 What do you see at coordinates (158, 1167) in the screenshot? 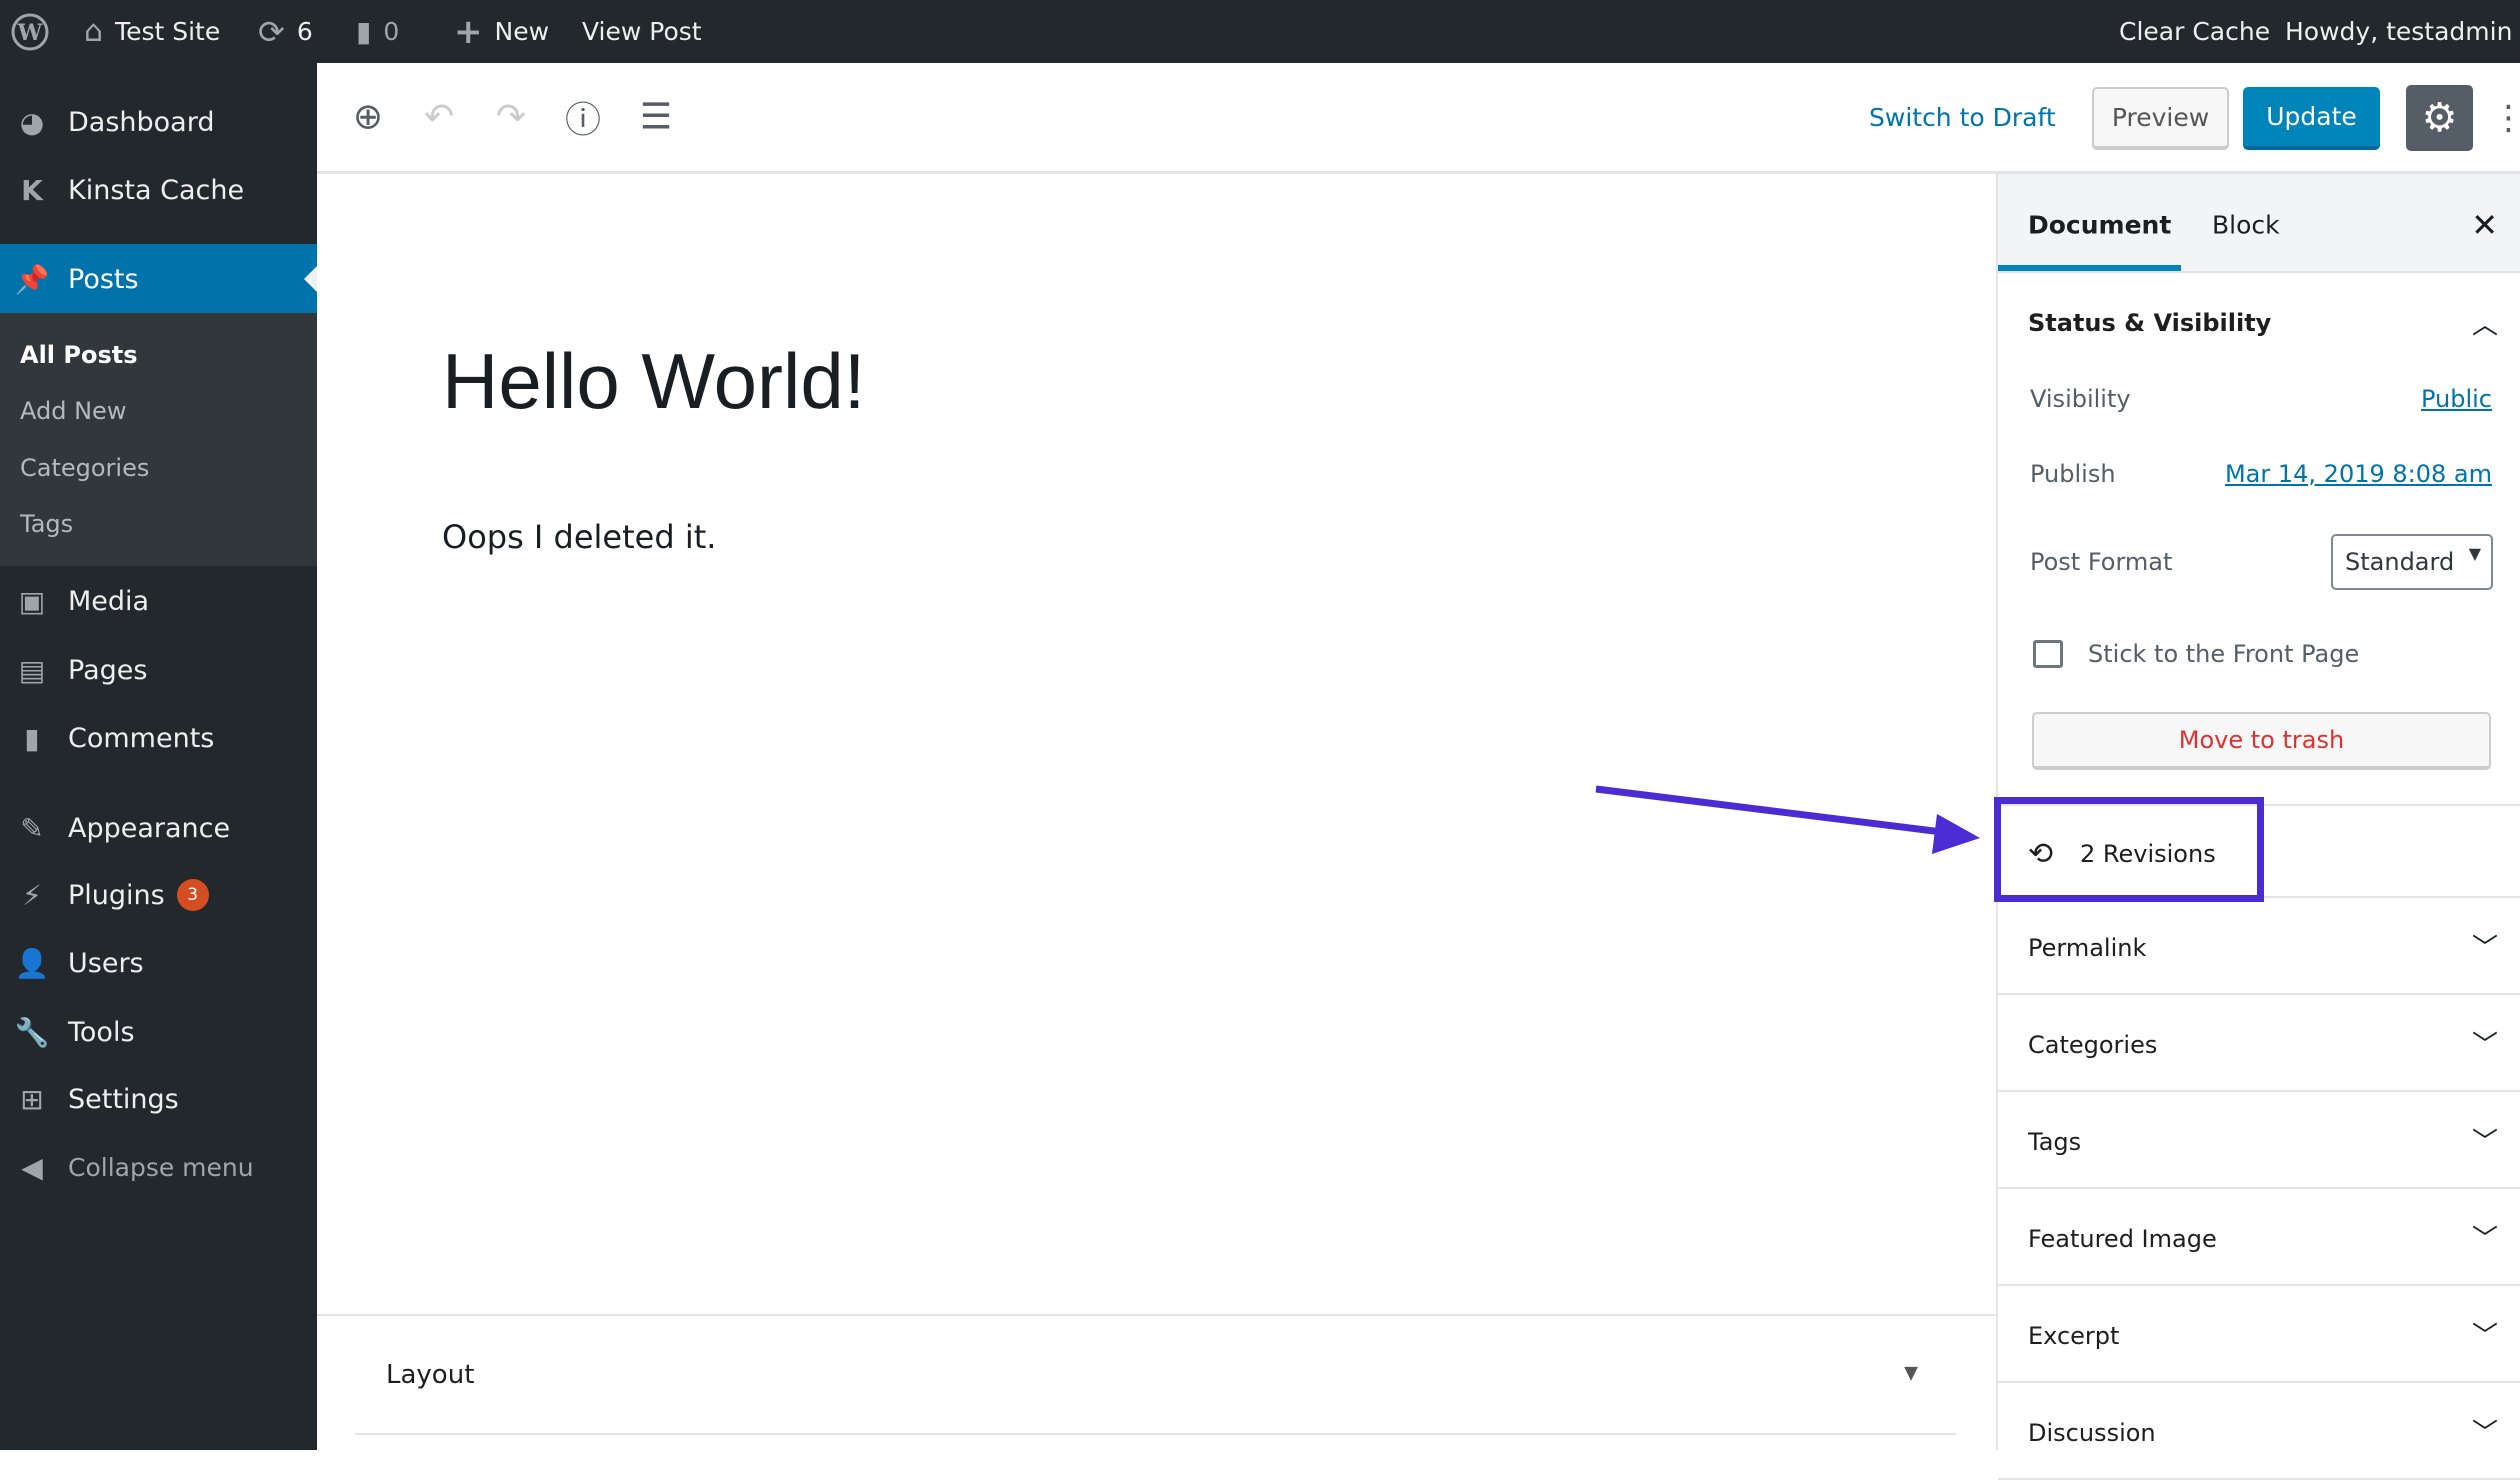
I see `collapse-menu-button: ◀Collapse menu` at bounding box center [158, 1167].